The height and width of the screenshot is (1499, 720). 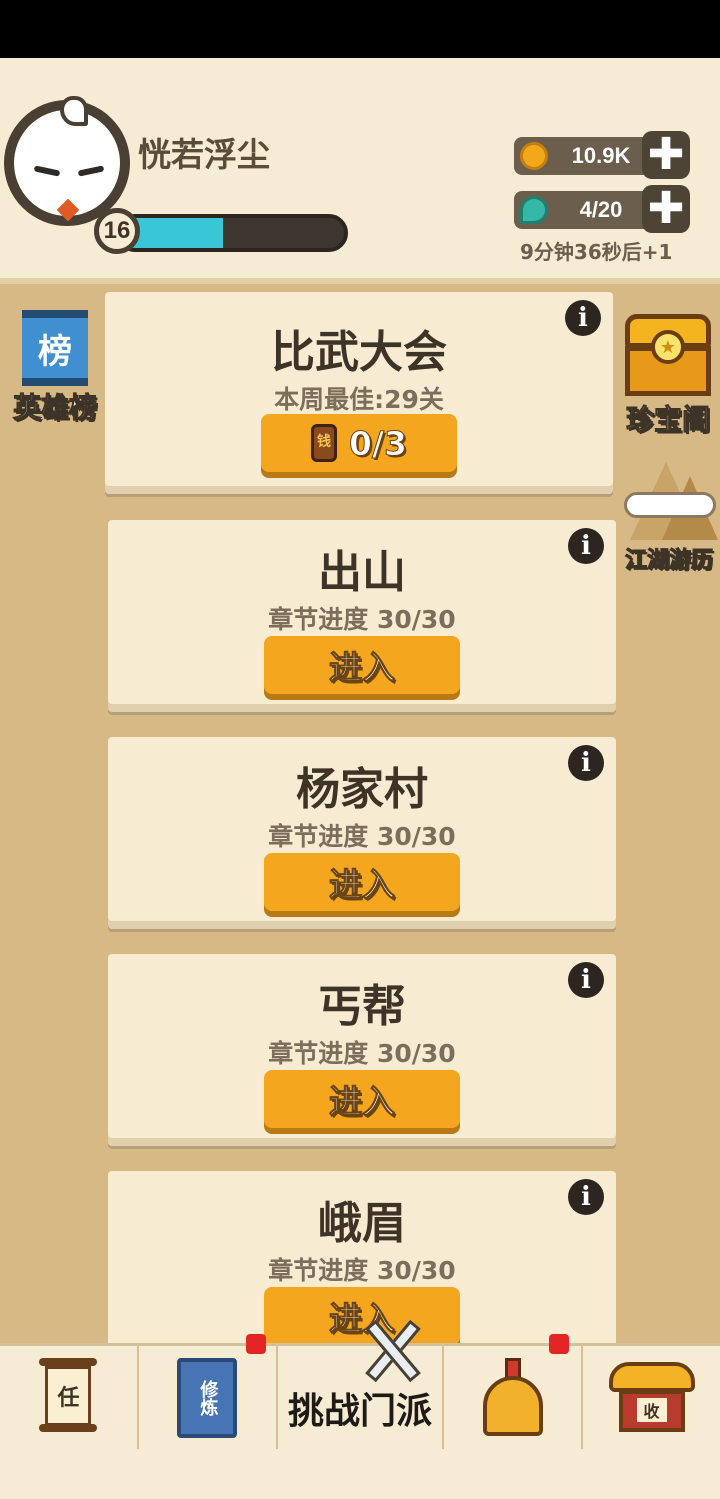 I want to click on task-scroll-icon: 任, so click(x=68, y=1397).